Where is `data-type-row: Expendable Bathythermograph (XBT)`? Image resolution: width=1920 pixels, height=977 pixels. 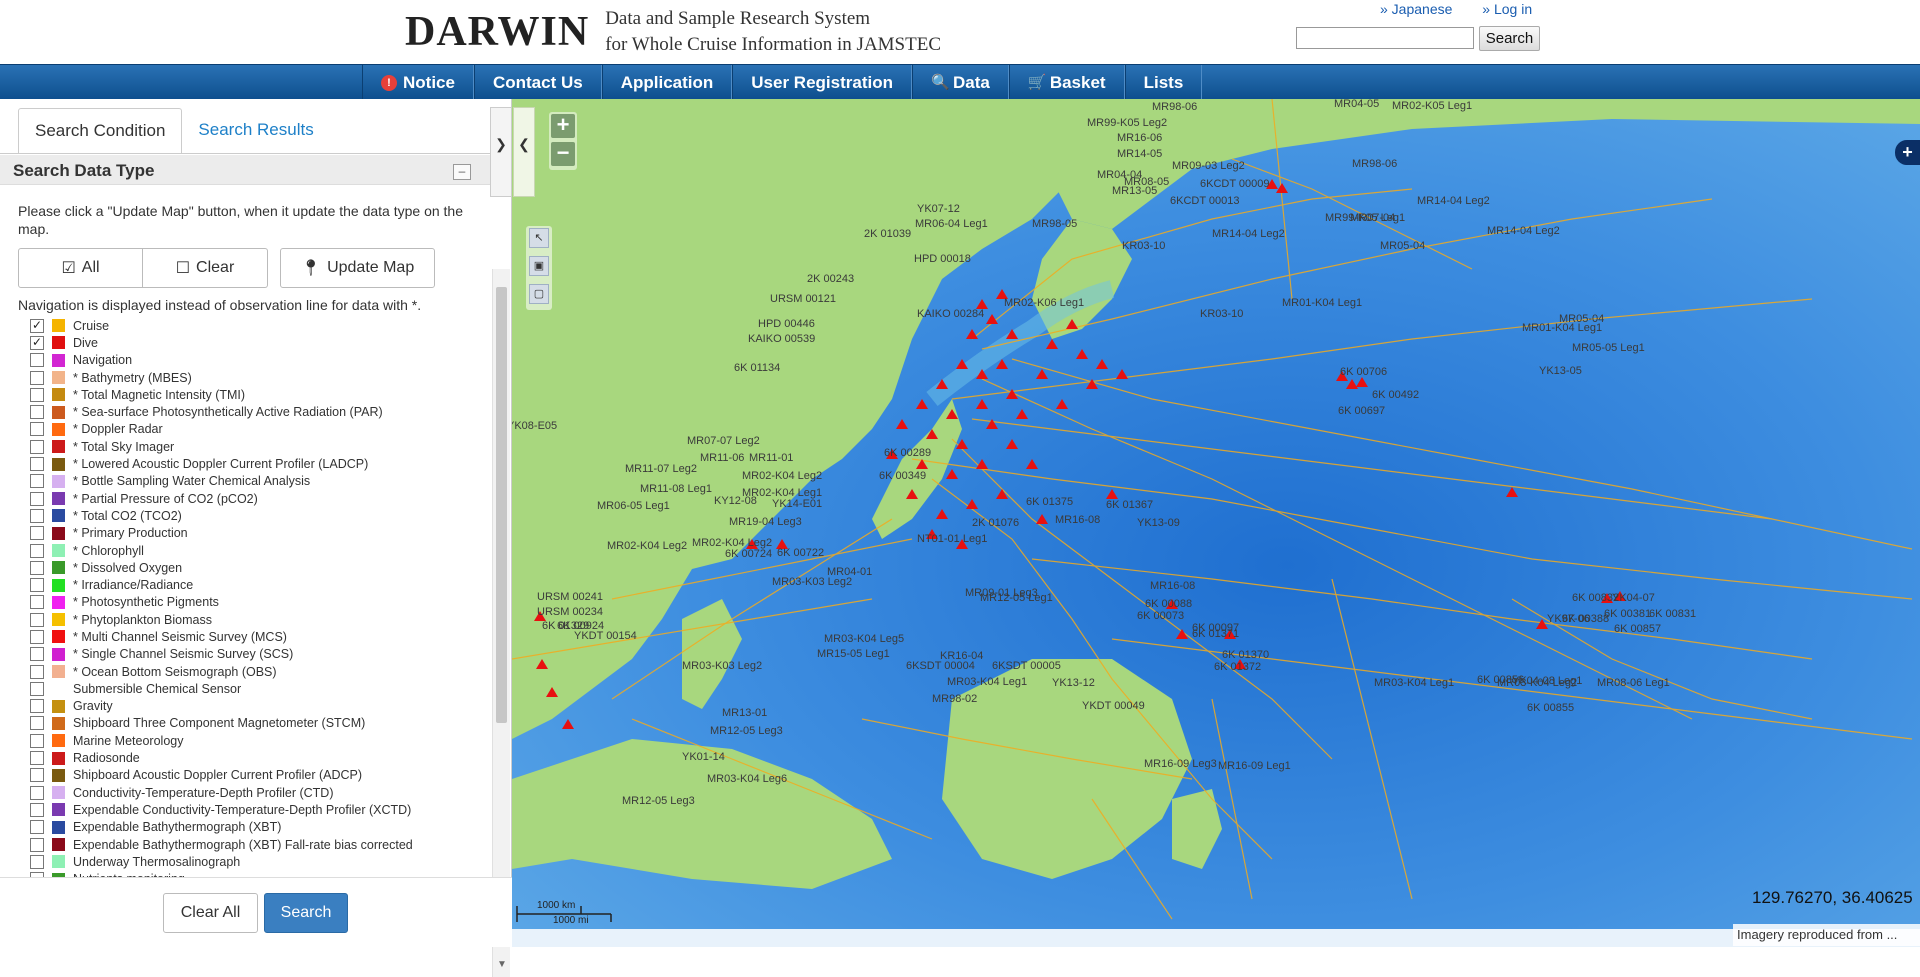
data-type-row: Expendable Bathythermograph (XBT) is located at coordinates (260, 827).